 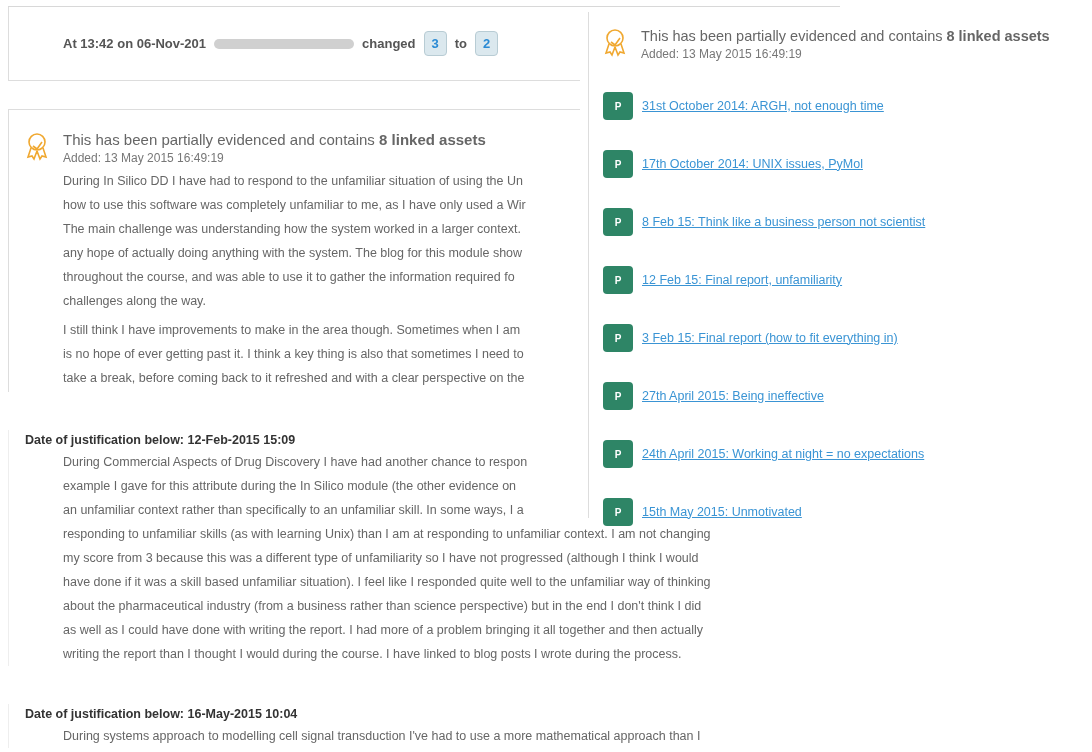 What do you see at coordinates (382, 606) in the screenshot?
I see `paragraph-line: about the pharmaceutical industry (from a business rather than science perspective) but in the end I don't think I did` at bounding box center [382, 606].